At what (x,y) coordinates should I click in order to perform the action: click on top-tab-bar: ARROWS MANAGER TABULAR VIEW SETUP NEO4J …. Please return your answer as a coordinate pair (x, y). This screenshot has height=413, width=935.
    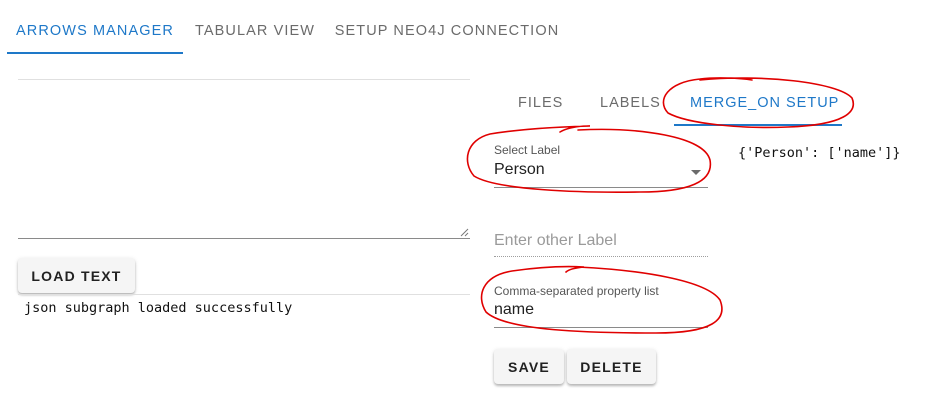
    Looking at the image, I should click on (467, 28).